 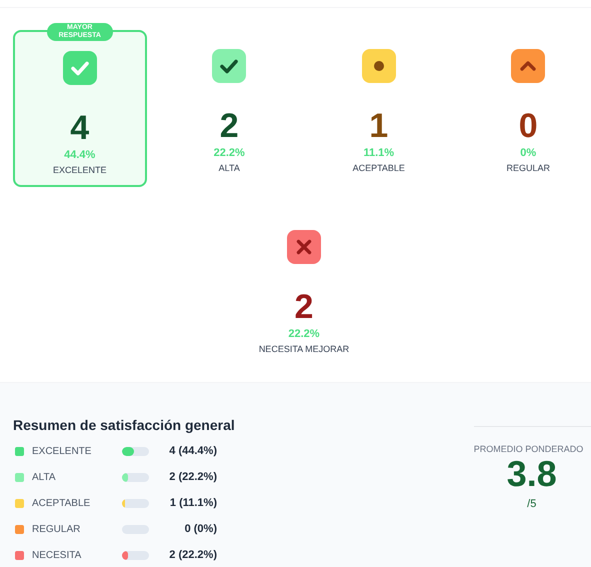 What do you see at coordinates (79, 170) in the screenshot?
I see `rating-label: EXCELENTE` at bounding box center [79, 170].